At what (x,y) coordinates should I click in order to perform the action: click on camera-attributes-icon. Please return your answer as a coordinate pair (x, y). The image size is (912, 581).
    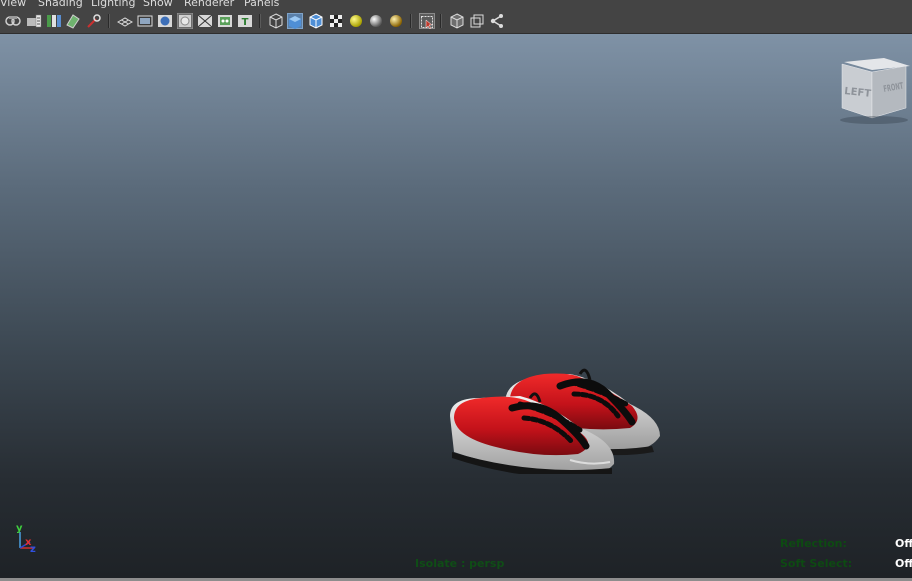
    Looking at the image, I should click on (34, 21).